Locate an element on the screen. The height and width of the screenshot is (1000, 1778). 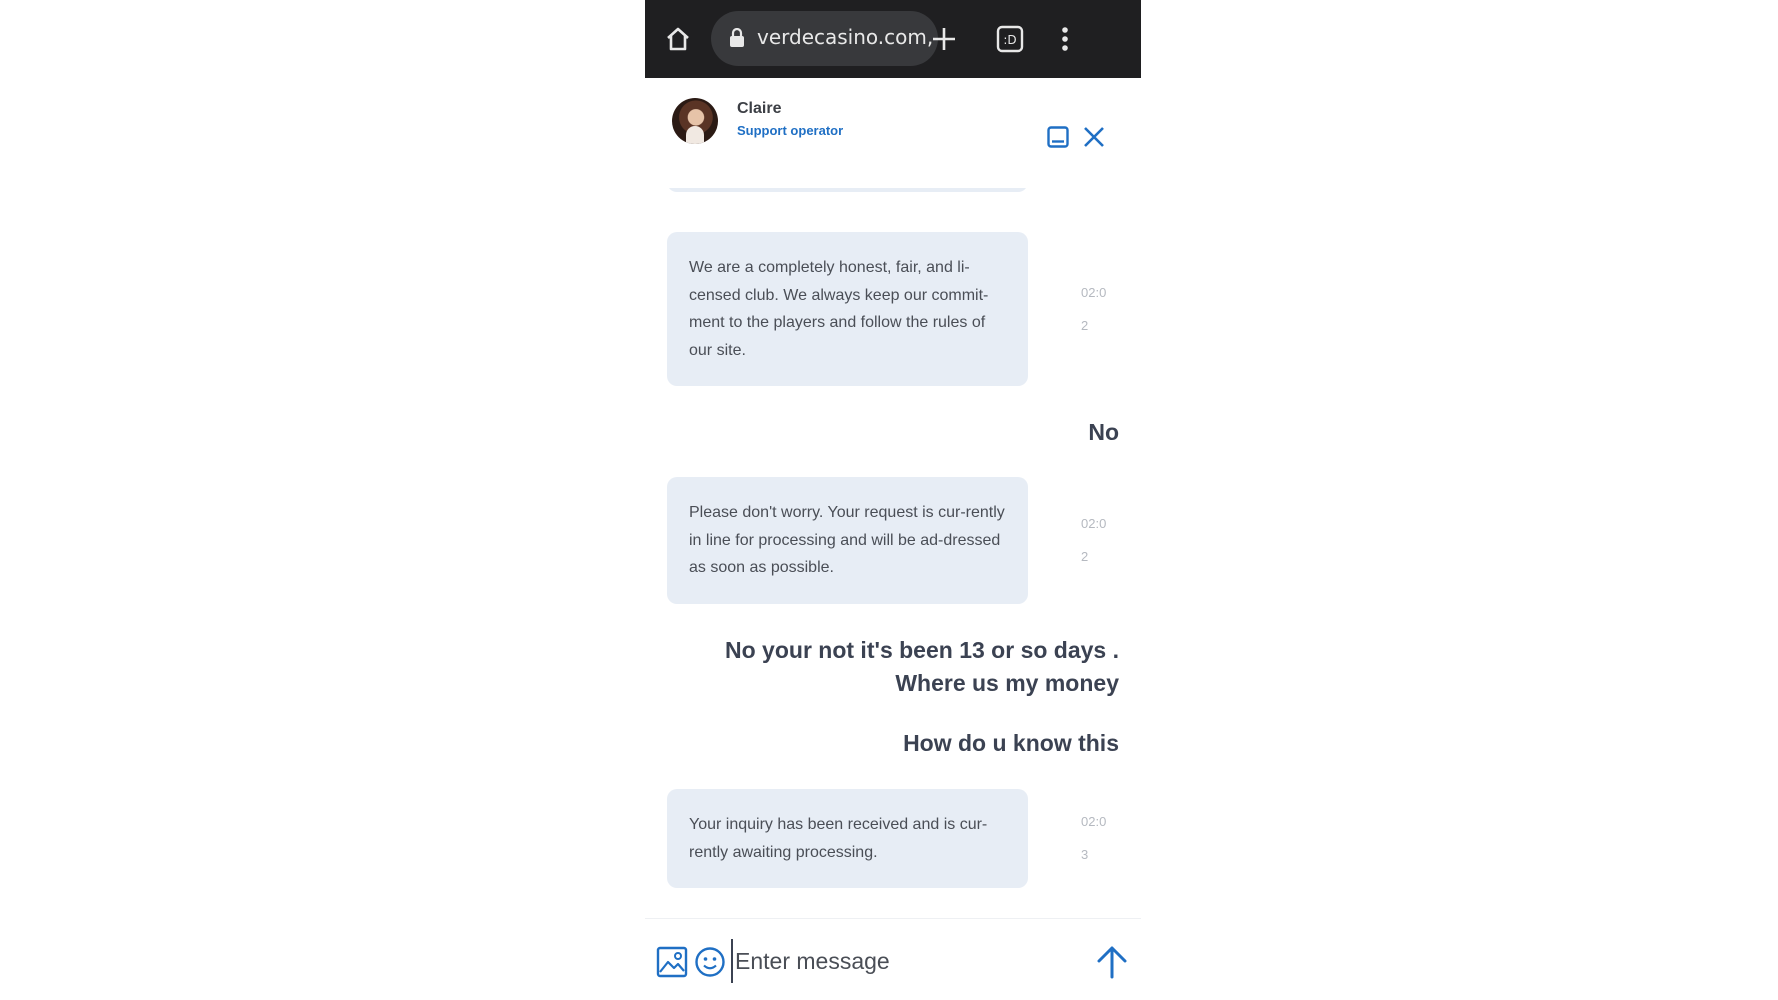
avatar is located at coordinates (695, 121).